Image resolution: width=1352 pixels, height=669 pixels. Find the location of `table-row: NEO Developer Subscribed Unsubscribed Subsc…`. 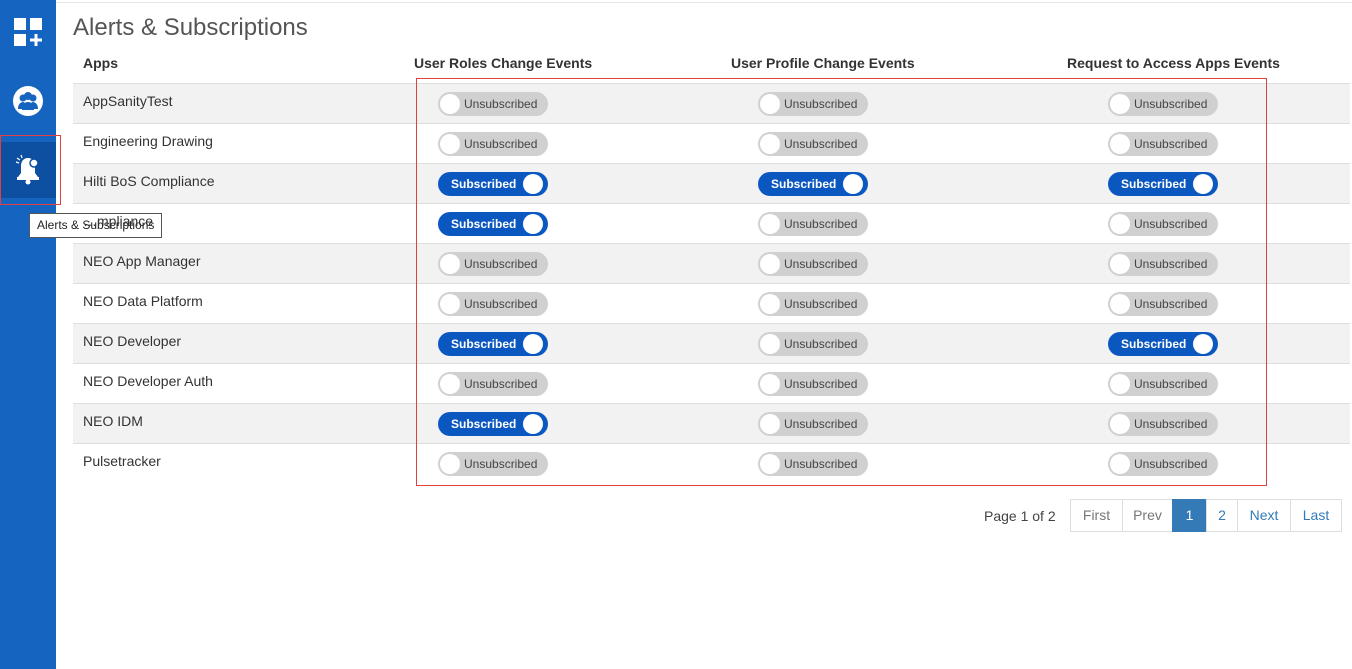

table-row: NEO Developer Subscribed Unsubscribed Subsc… is located at coordinates (711, 343).